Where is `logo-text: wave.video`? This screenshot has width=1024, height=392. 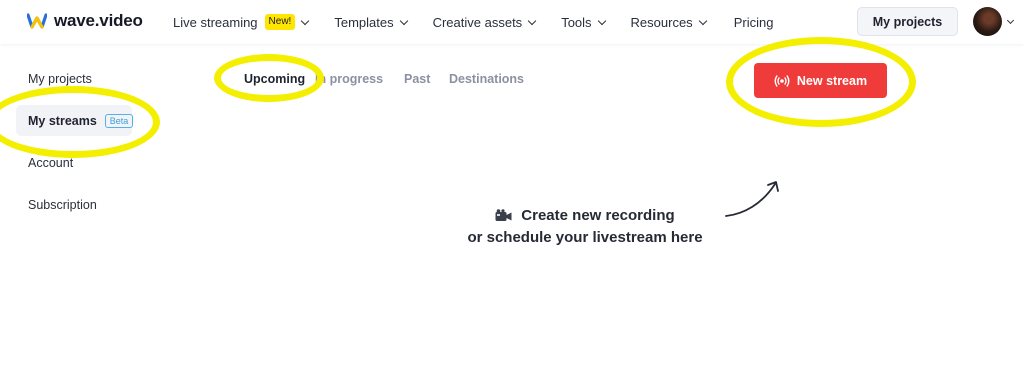
logo-text: wave.video is located at coordinates (98, 20).